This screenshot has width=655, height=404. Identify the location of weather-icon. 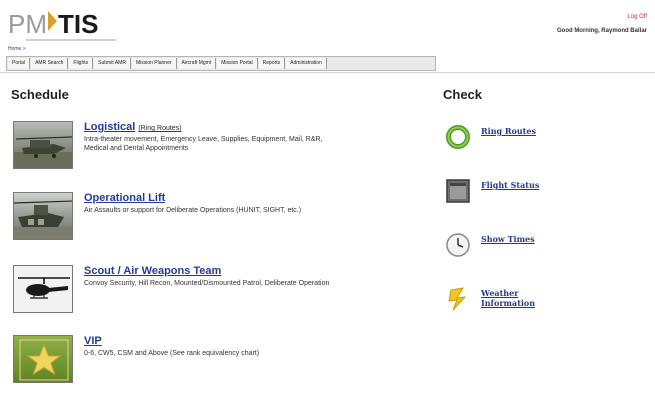
(458, 299).